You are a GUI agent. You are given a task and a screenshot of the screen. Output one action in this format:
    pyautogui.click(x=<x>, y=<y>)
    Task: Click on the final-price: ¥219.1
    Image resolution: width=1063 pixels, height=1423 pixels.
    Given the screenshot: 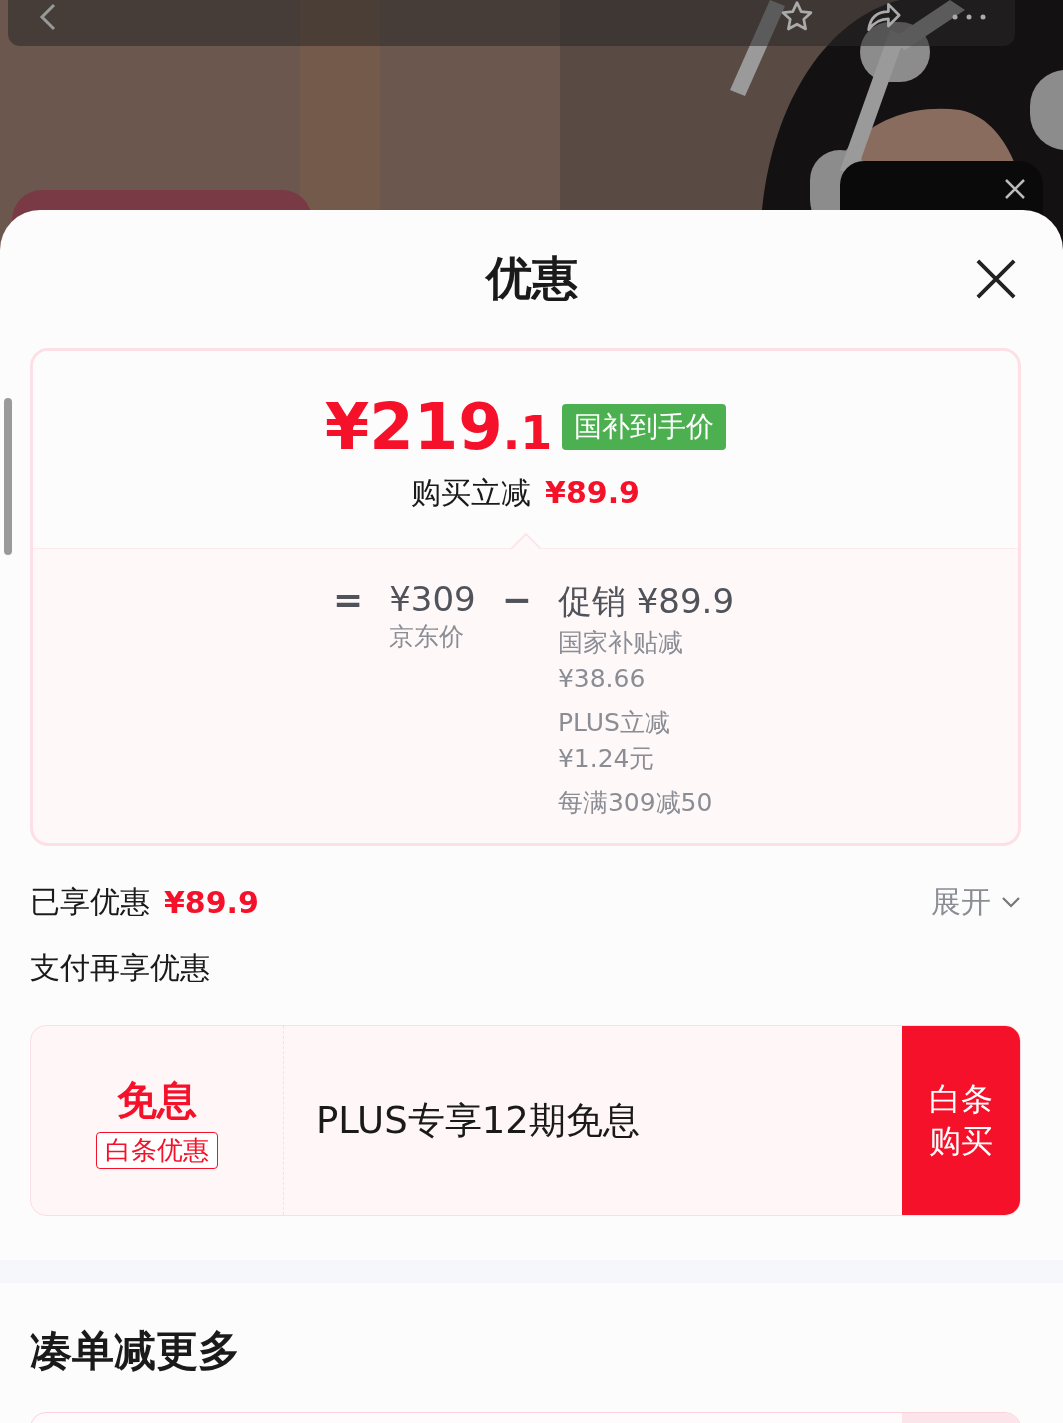 What is the action you would take?
    pyautogui.click(x=438, y=427)
    